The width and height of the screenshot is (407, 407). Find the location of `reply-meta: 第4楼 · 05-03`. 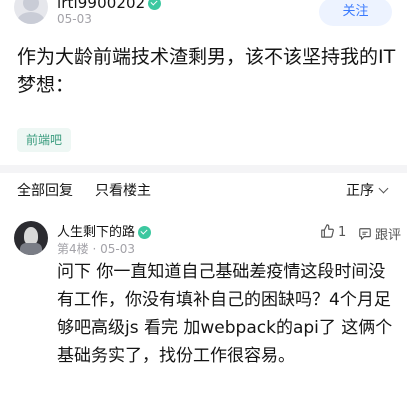

reply-meta: 第4楼 · 05-03 is located at coordinates (96, 248).